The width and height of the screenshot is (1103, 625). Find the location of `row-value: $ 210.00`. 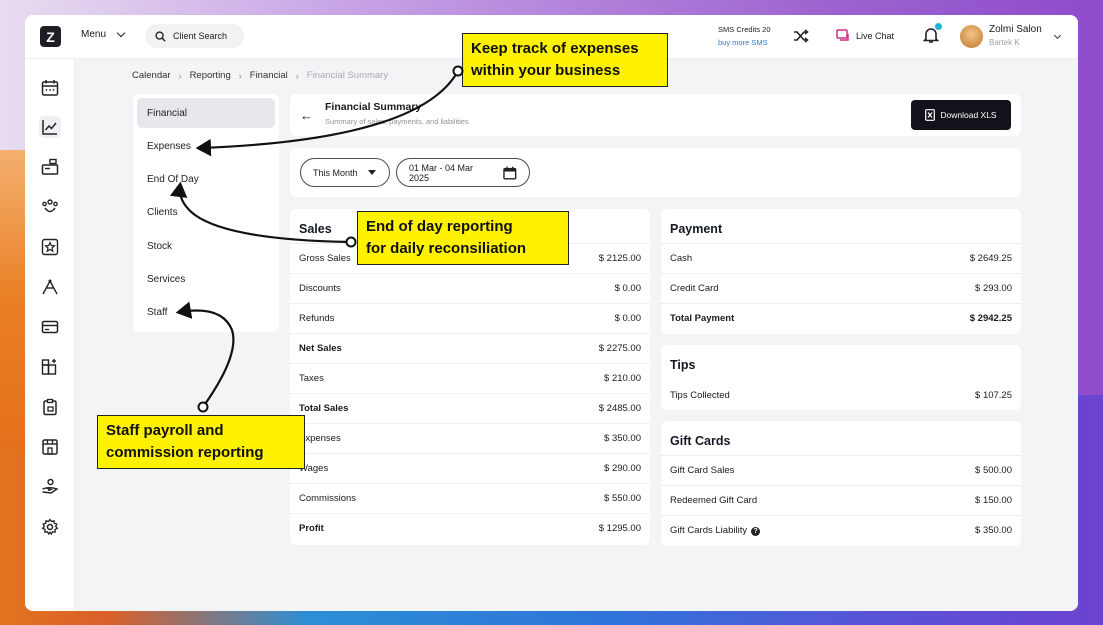

row-value: $ 210.00 is located at coordinates (622, 378).